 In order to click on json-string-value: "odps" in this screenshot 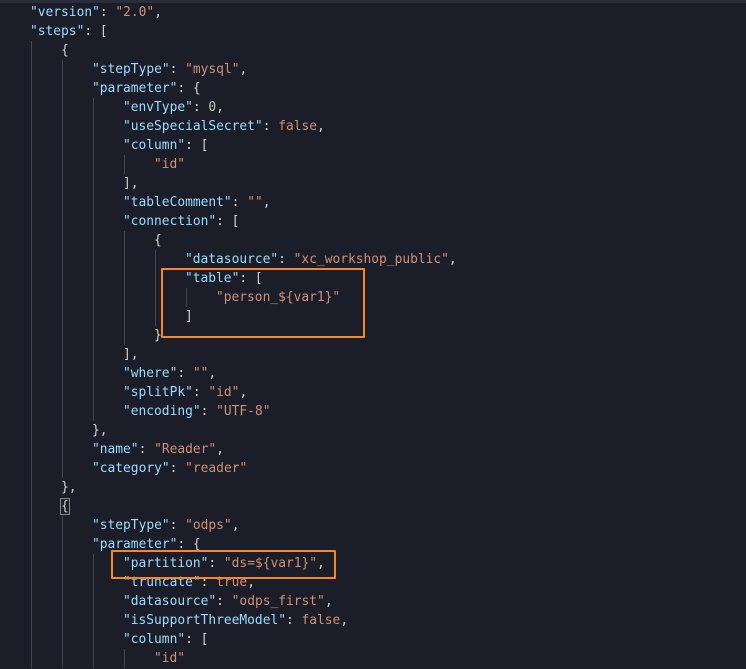, I will do `click(208, 525)`.